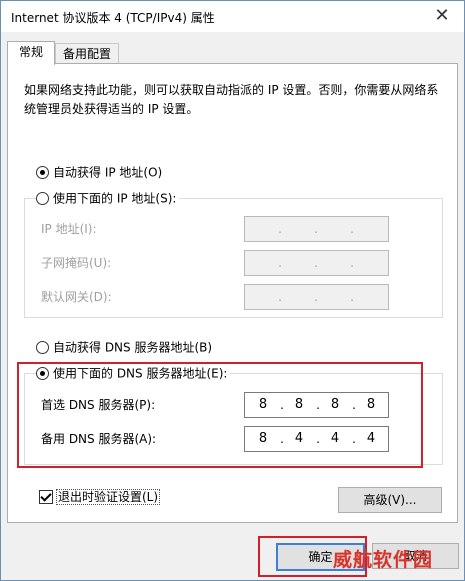 The image size is (465, 581). Describe the element at coordinates (42, 198) in the screenshot. I see `radio-manual-ip-indicator` at that location.